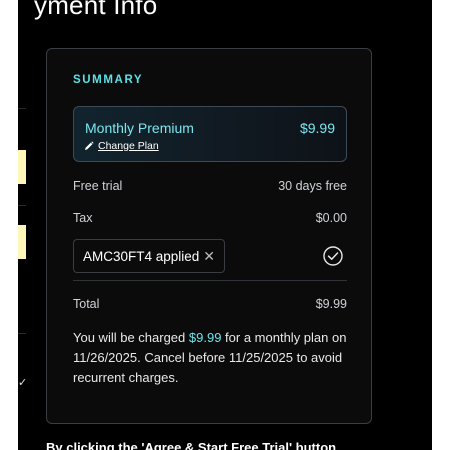 The width and height of the screenshot is (450, 450). I want to click on free-trial-row: Free trial 30 days free, so click(210, 188).